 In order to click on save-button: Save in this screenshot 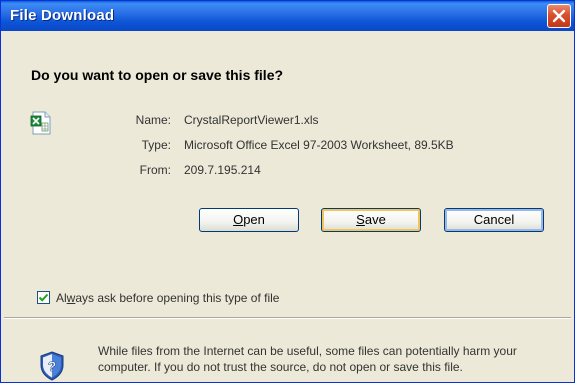, I will do `click(371, 220)`.